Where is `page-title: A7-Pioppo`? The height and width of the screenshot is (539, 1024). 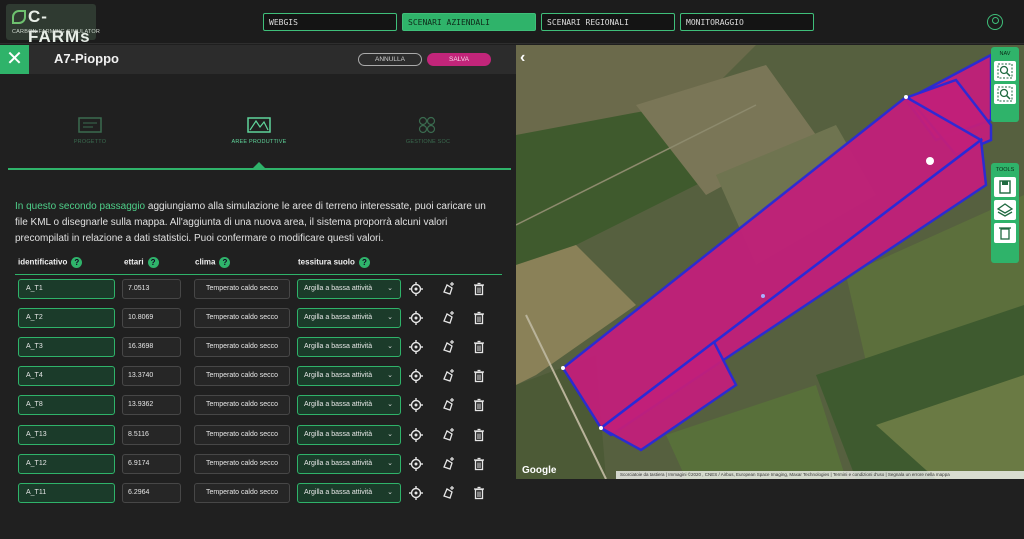 page-title: A7-Pioppo is located at coordinates (86, 58).